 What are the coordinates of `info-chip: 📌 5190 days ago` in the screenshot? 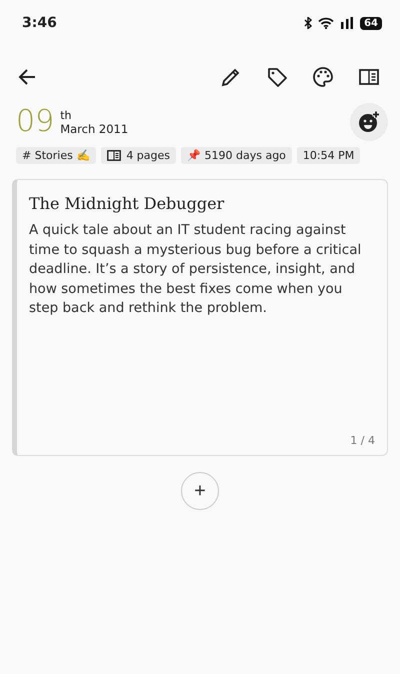 It's located at (236, 155).